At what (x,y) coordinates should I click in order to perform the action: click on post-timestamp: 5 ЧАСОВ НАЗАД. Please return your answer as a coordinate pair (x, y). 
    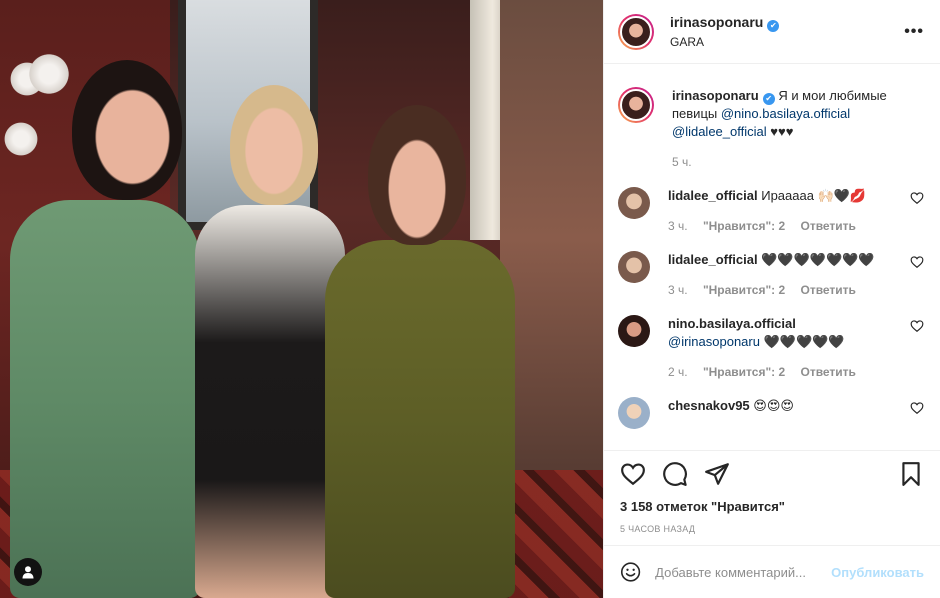
    Looking at the image, I should click on (772, 529).